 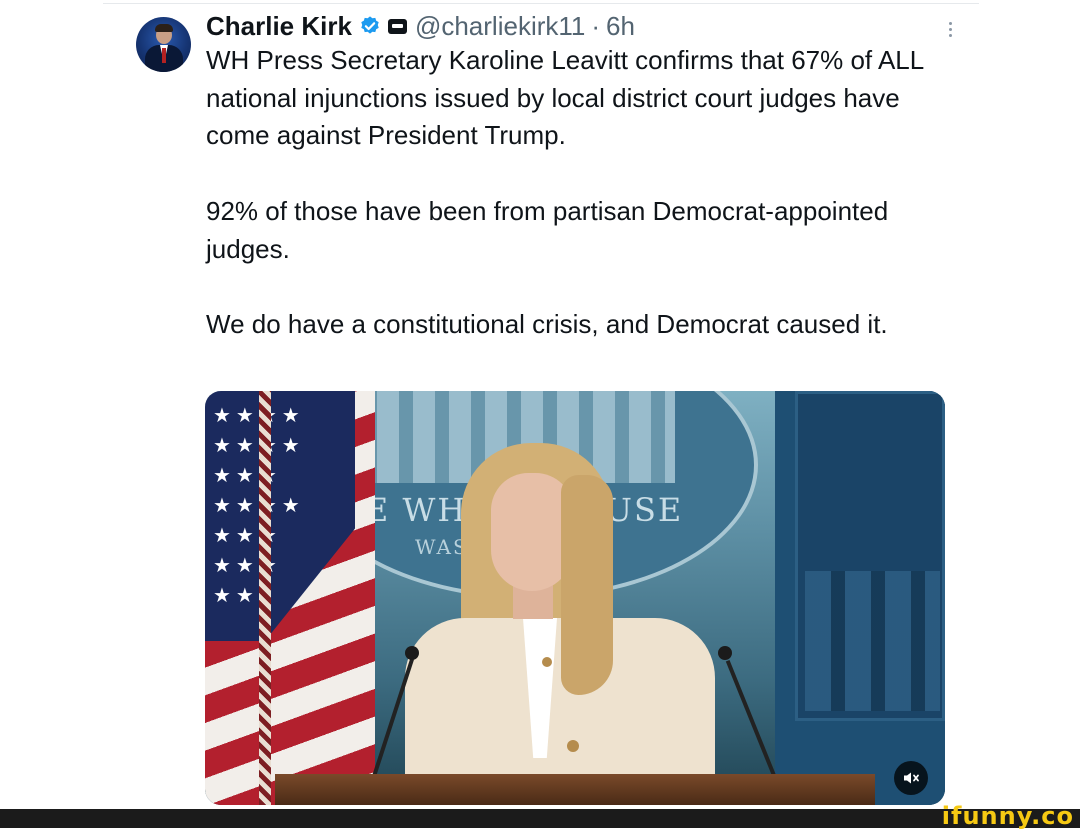 I want to click on watermark-bar, so click(x=540, y=818).